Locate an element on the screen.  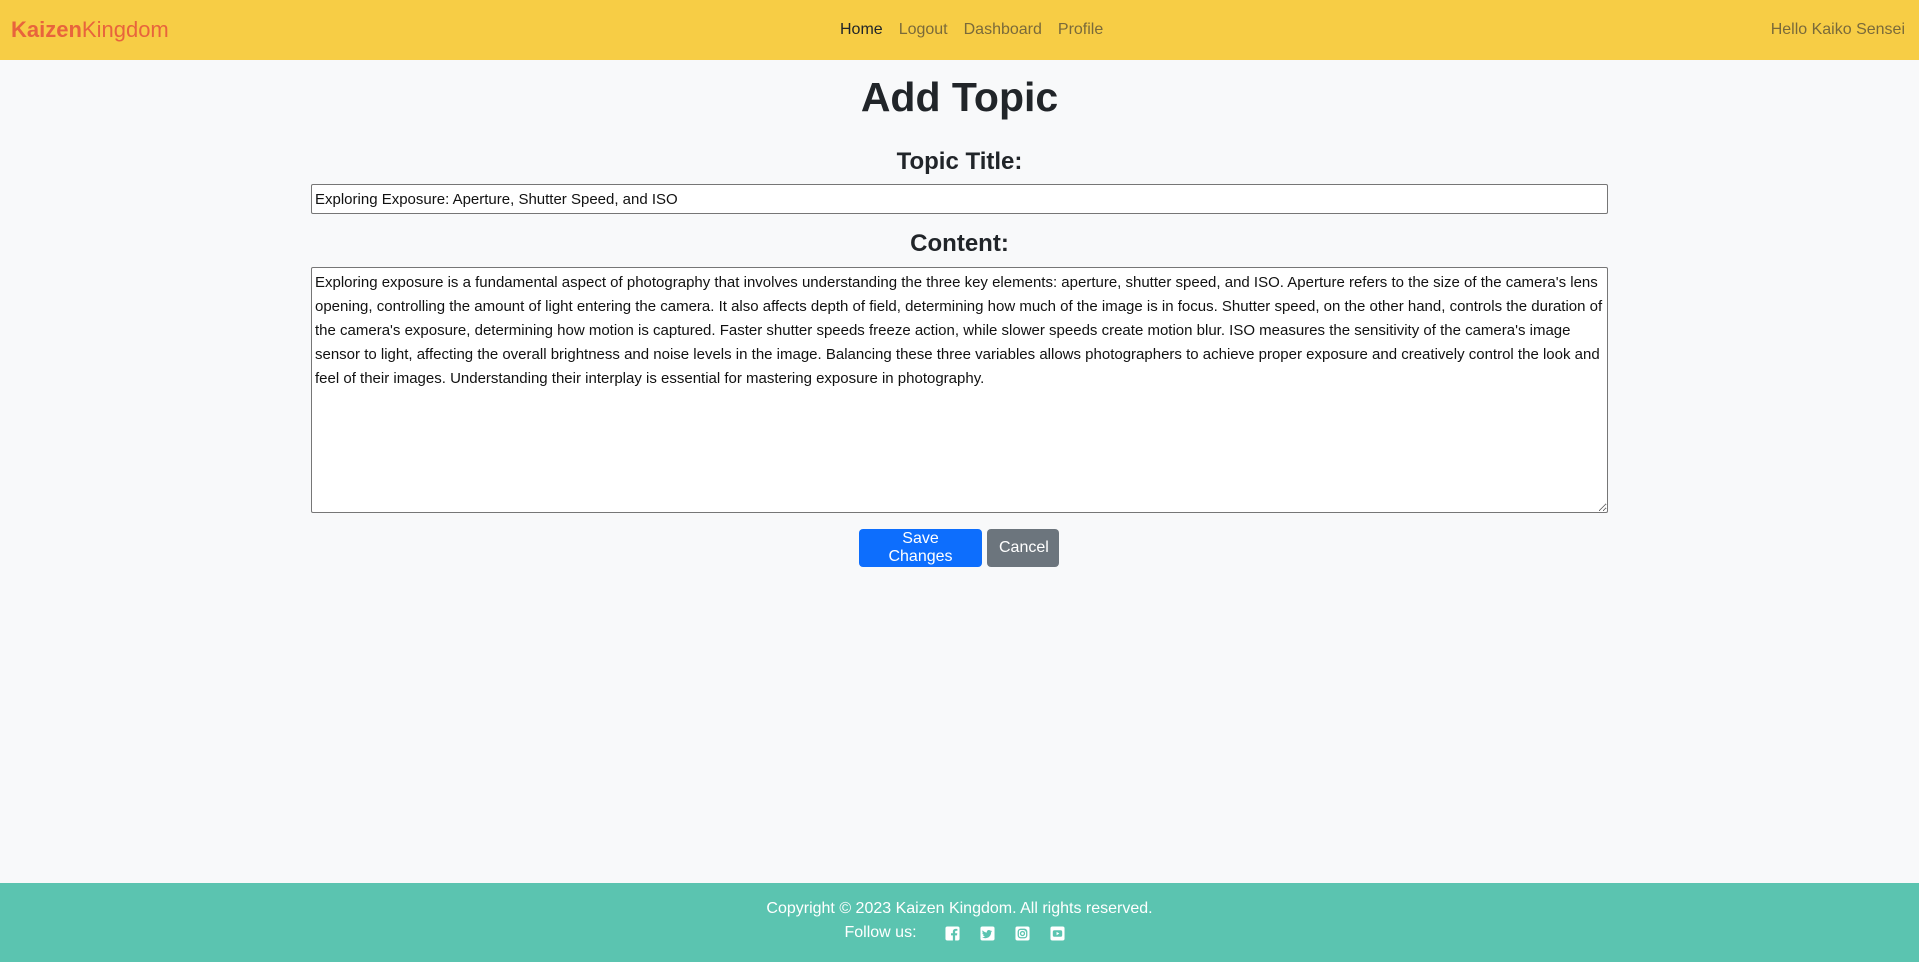
brand-logo: Kaizen Kingdom is located at coordinates (90, 30).